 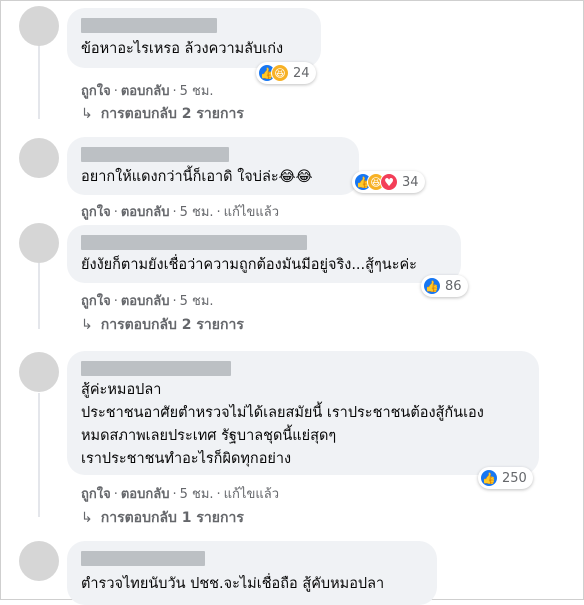 I want to click on view-replies-button: ↳ การตอบกลับ 1 รายการ, so click(x=162, y=518).